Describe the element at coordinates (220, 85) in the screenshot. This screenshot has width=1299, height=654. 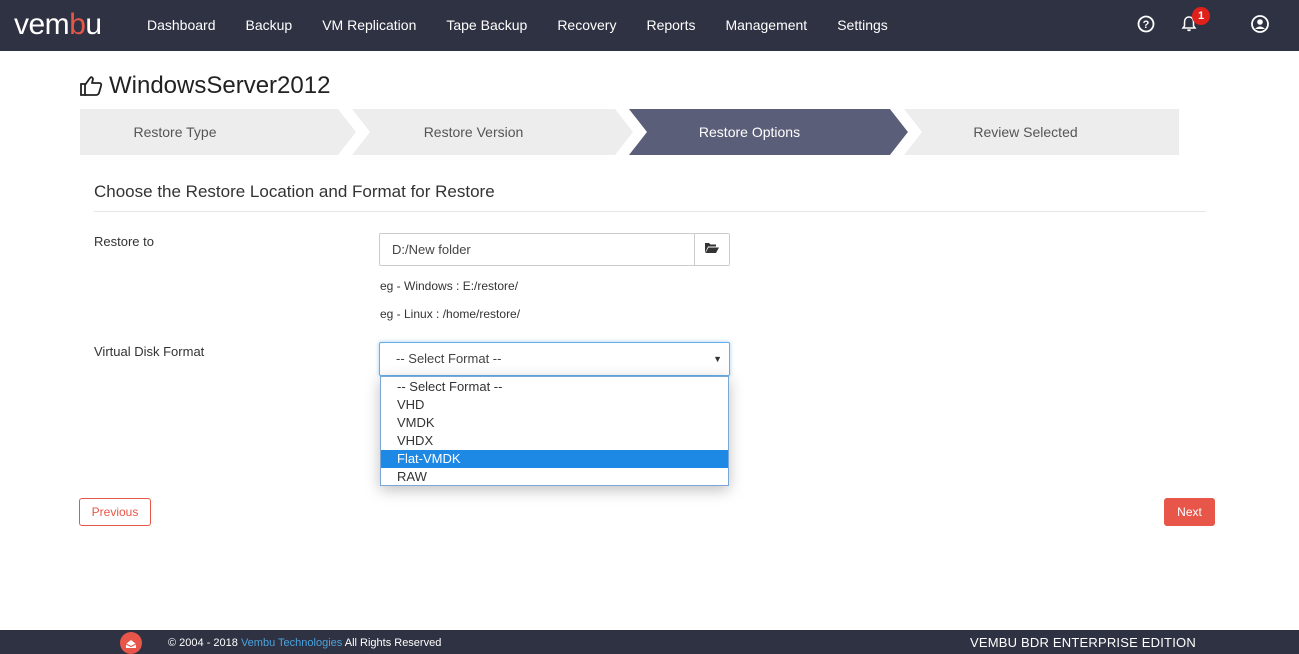
I see `page-title-text: WindowsServer2012` at that location.